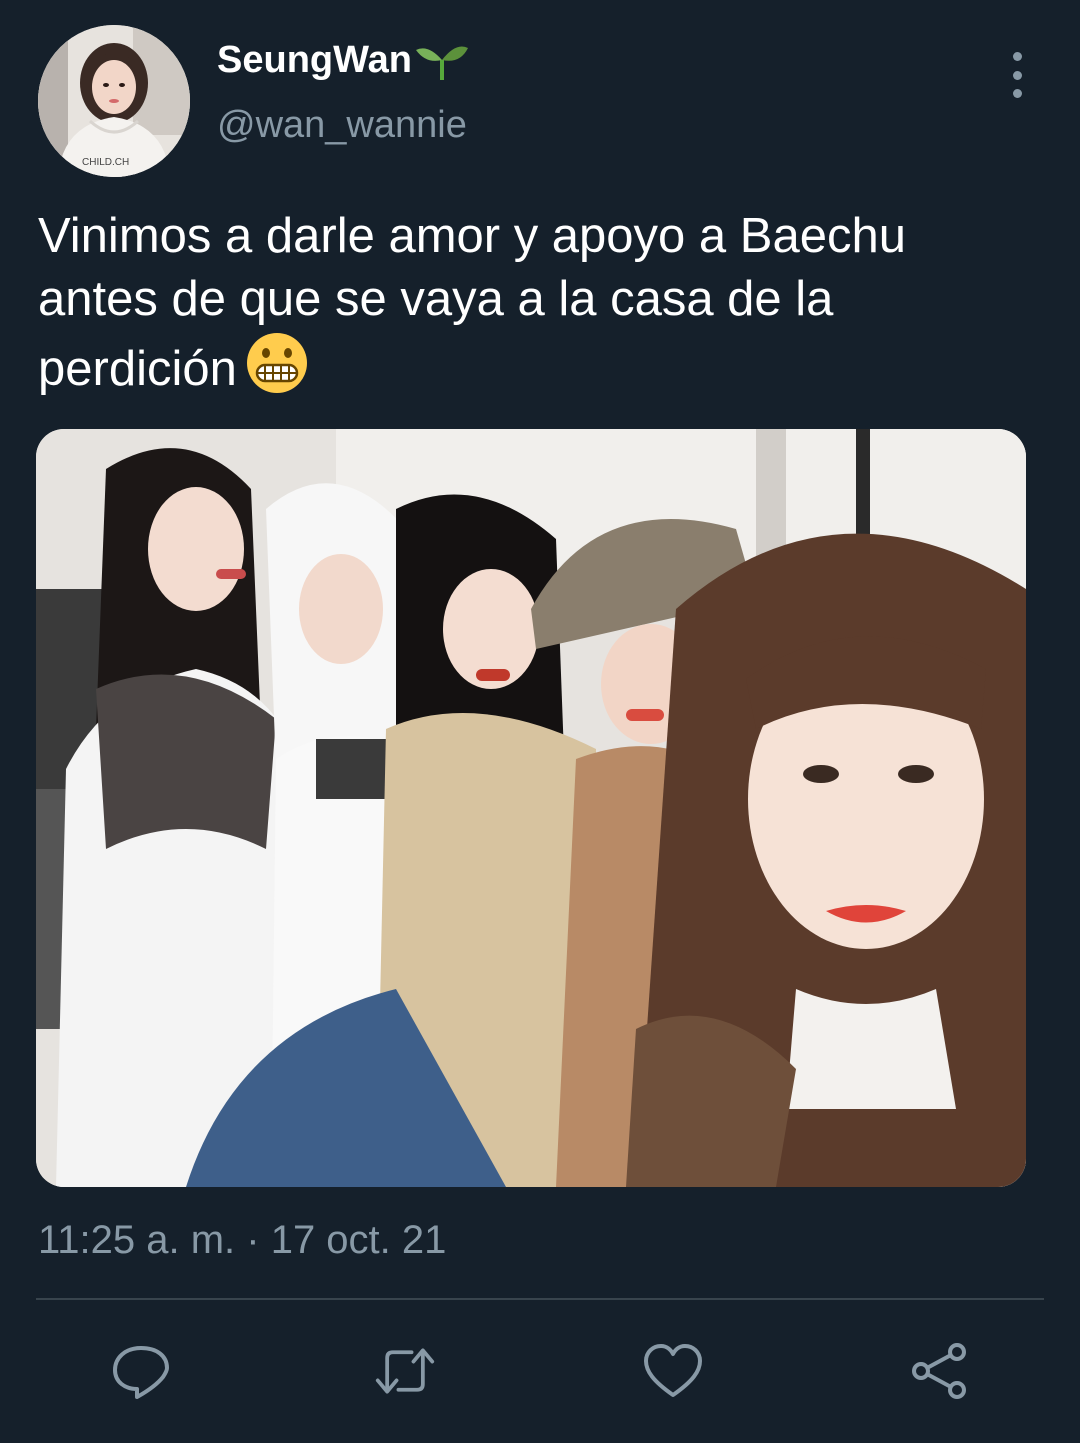  I want to click on avatar: CHILD.CH, so click(114, 101).